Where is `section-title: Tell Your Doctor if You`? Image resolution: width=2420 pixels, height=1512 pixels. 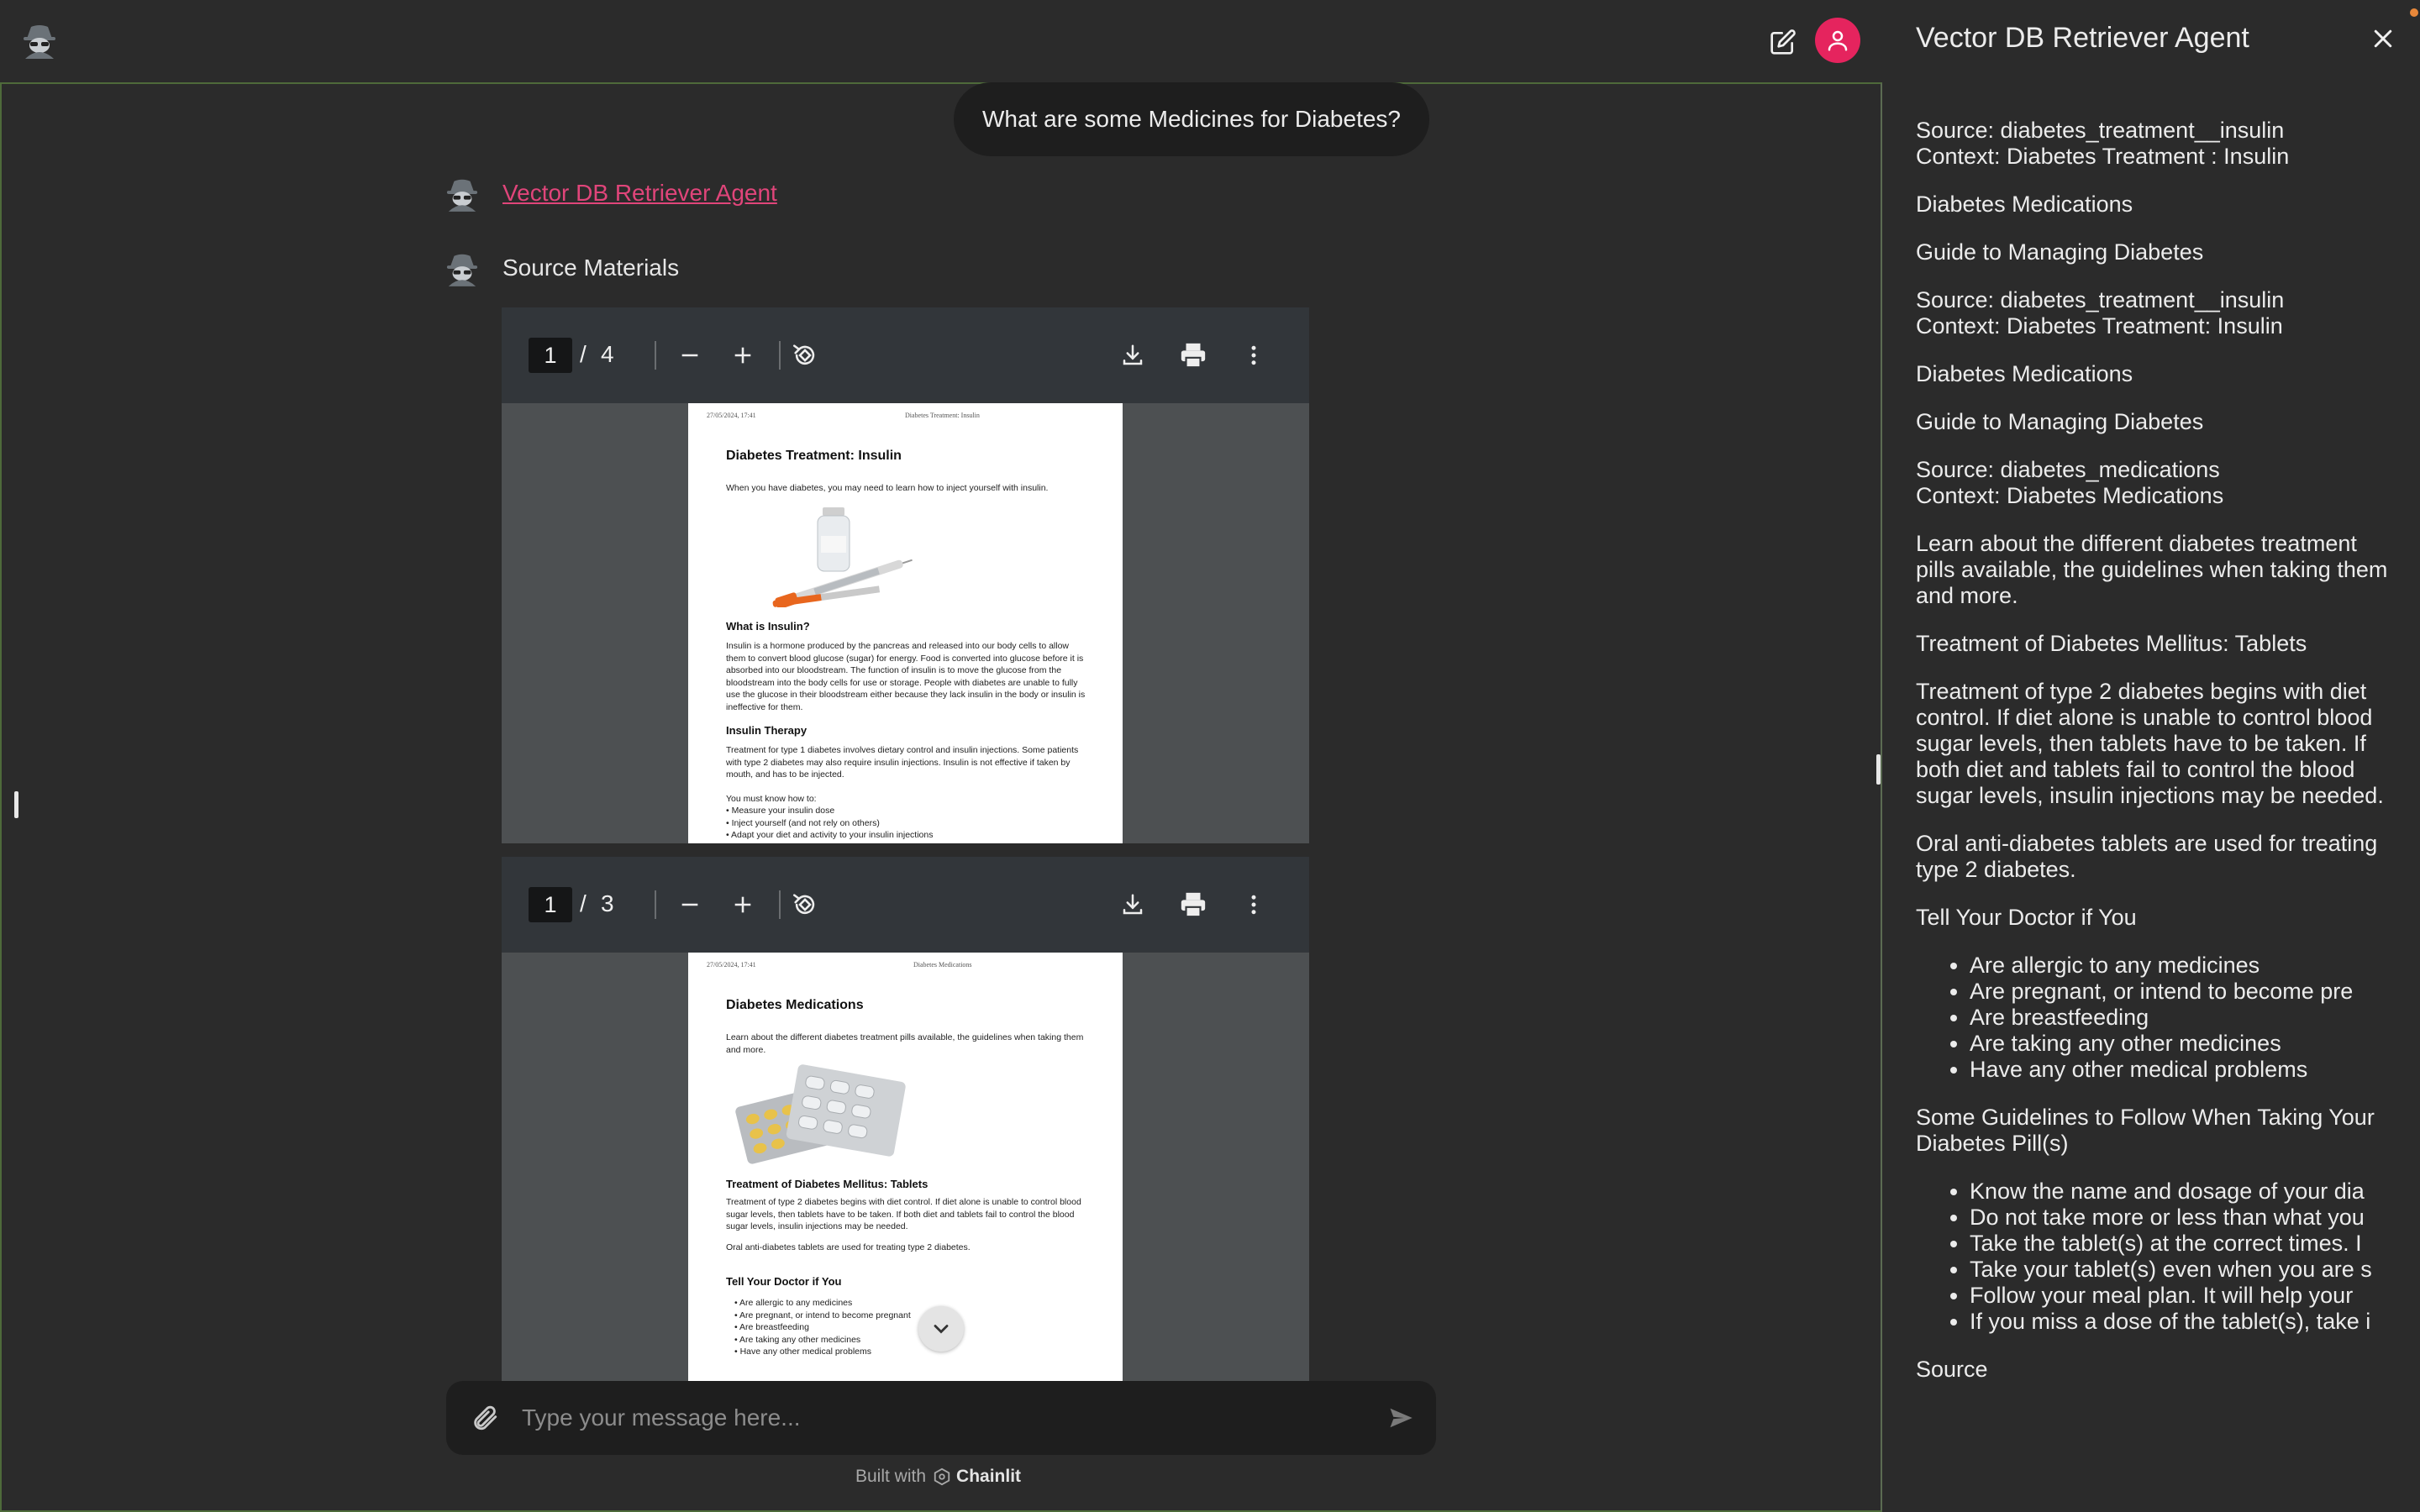 section-title: Tell Your Doctor if You is located at coordinates (784, 1281).